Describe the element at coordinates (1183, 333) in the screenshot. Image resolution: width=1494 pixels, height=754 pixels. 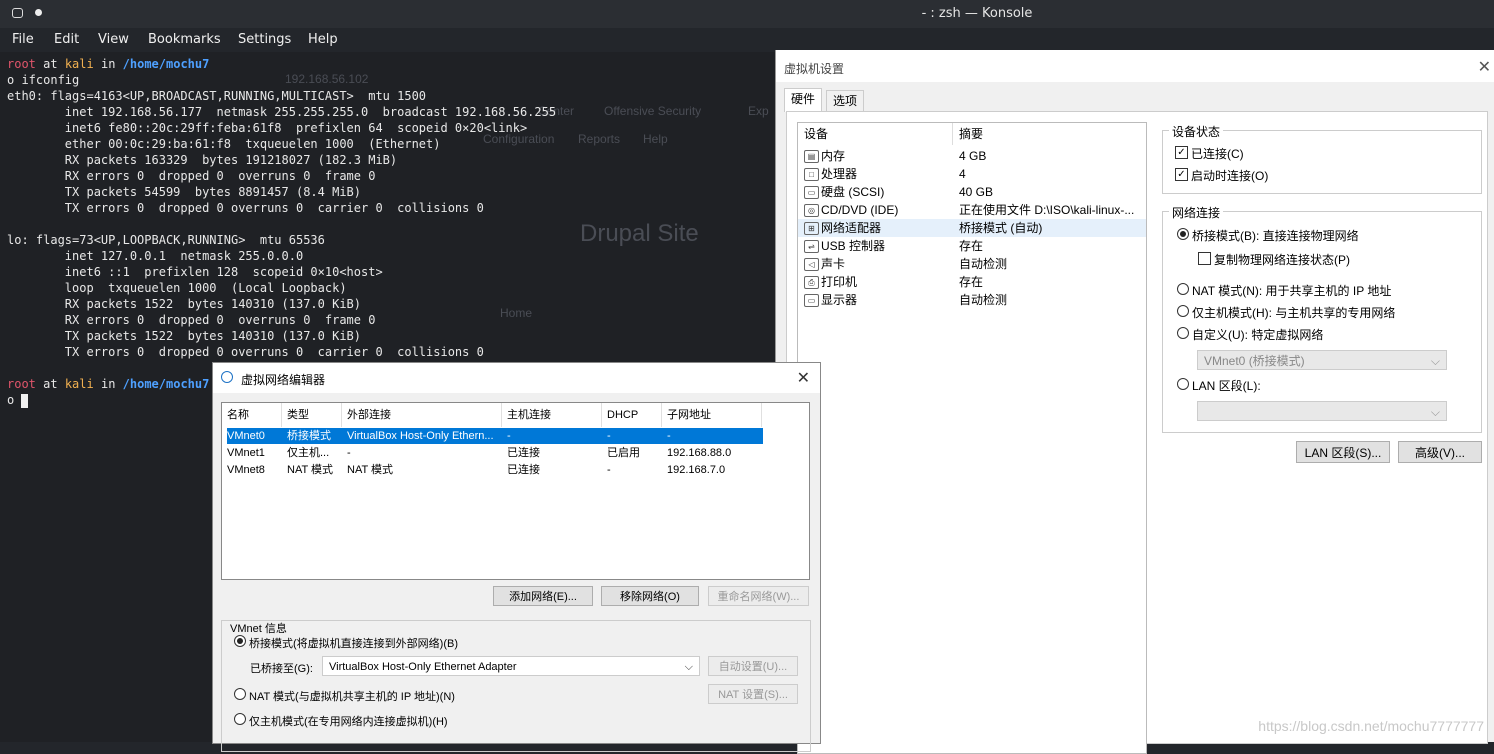
I see `custom-radio` at that location.